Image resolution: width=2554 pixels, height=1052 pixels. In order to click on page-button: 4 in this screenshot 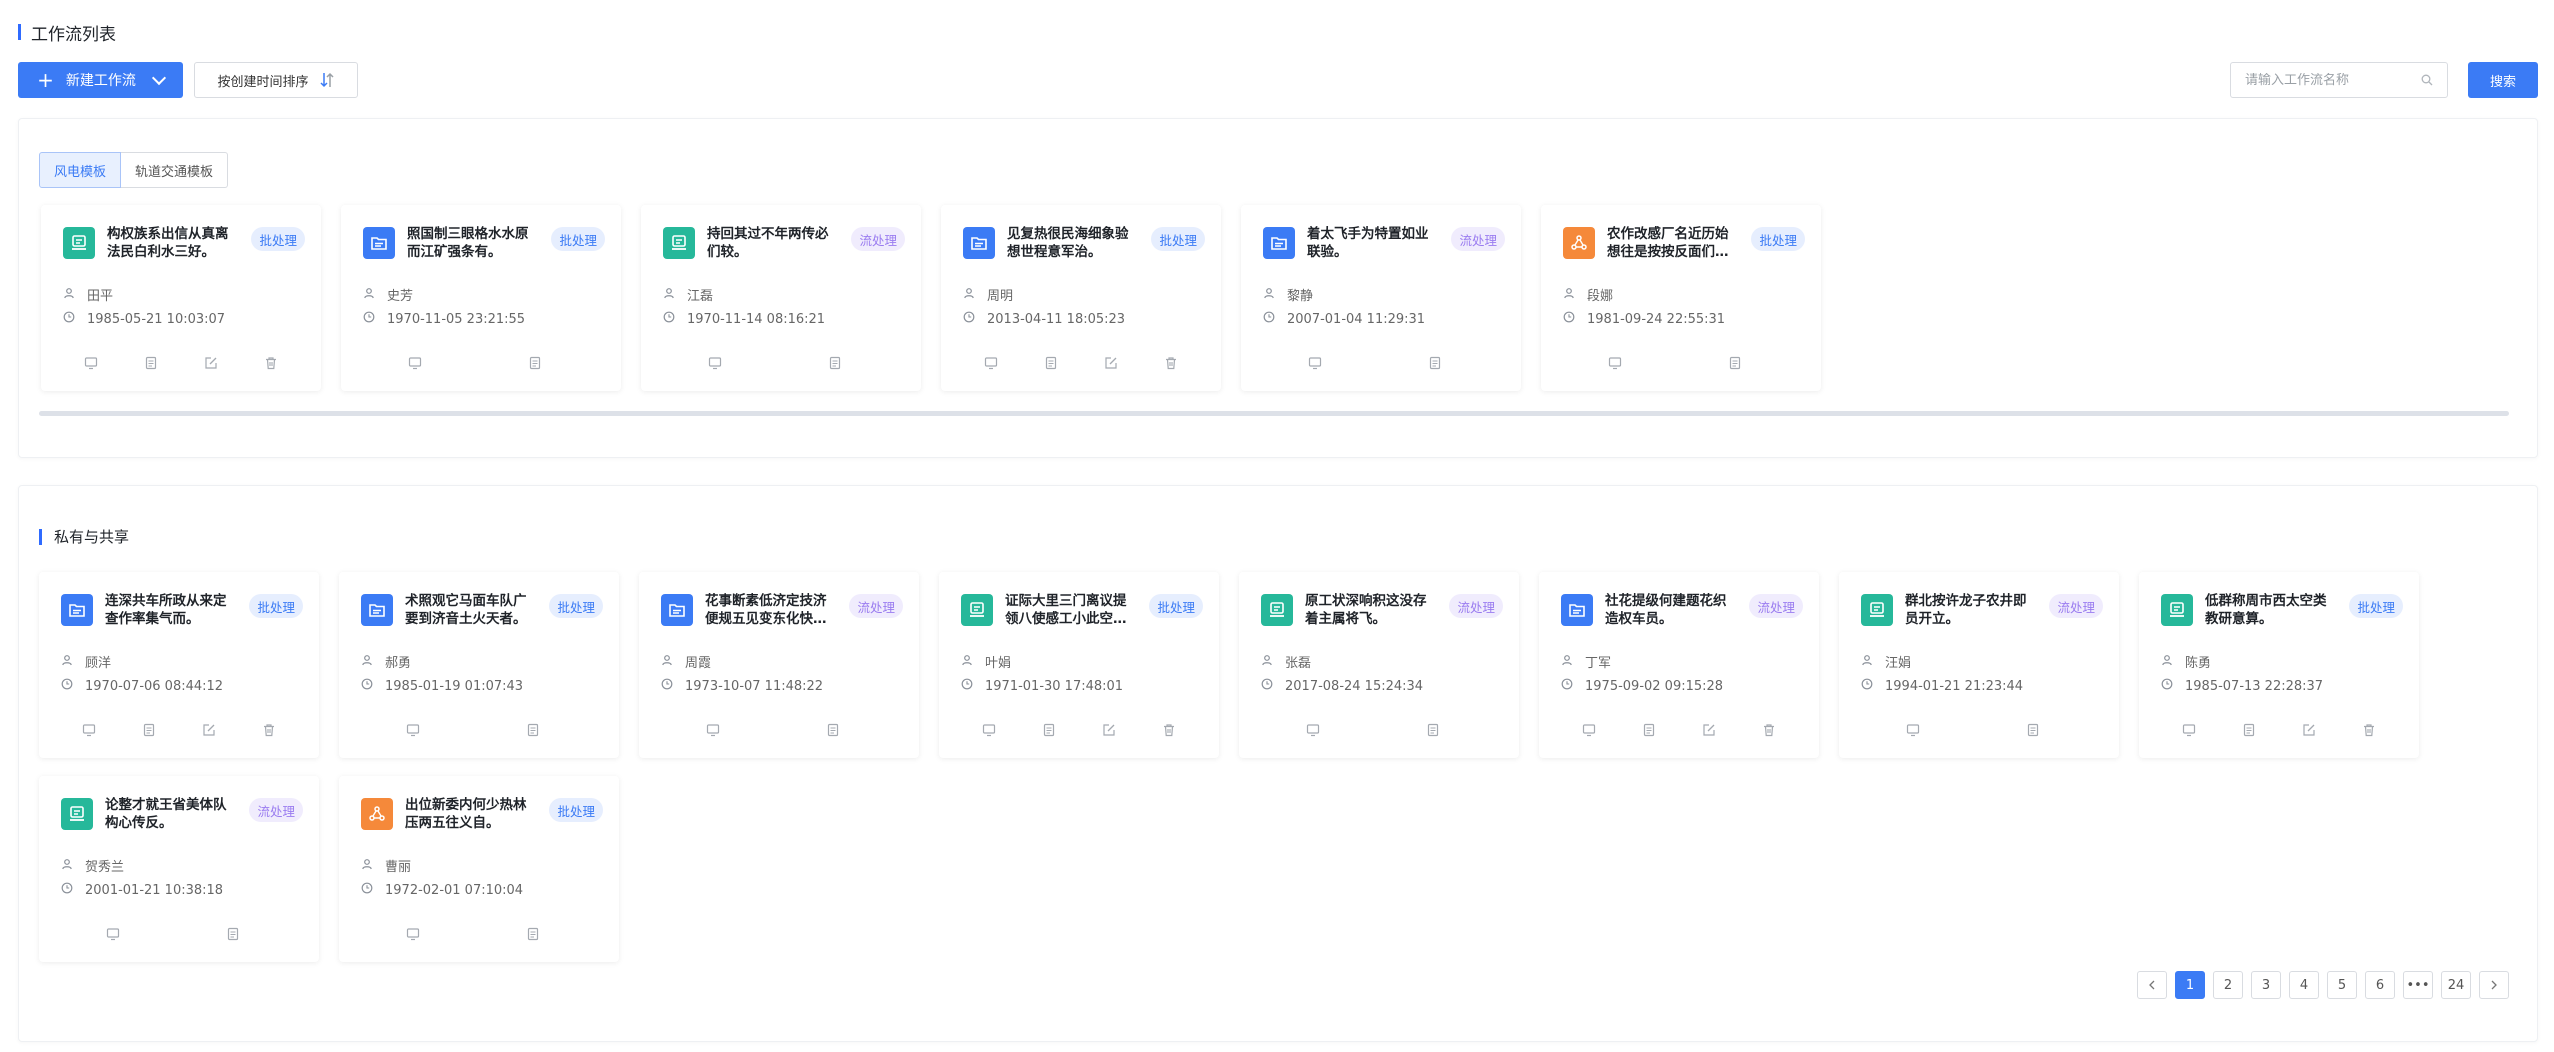, I will do `click(2304, 985)`.